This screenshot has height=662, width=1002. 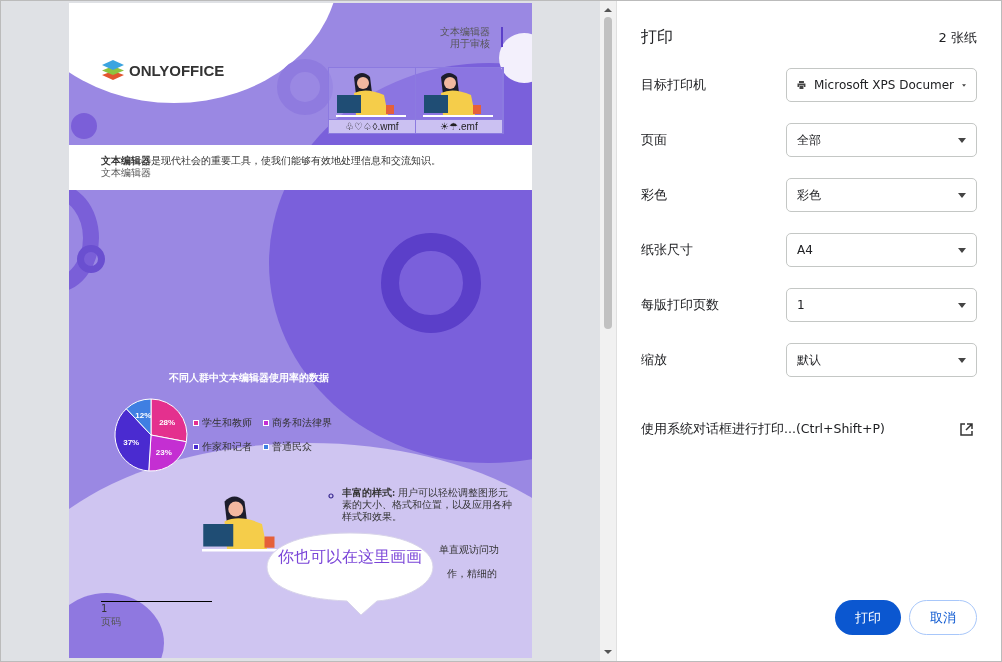 I want to click on paragraph-fragment: 单直观访问功, so click(x=469, y=550).